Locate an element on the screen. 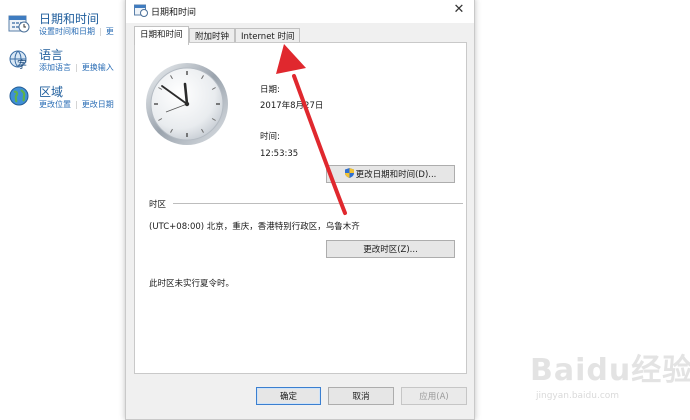 The width and height of the screenshot is (690, 420). watermark-url: jingyan.baidu.com is located at coordinates (578, 396).